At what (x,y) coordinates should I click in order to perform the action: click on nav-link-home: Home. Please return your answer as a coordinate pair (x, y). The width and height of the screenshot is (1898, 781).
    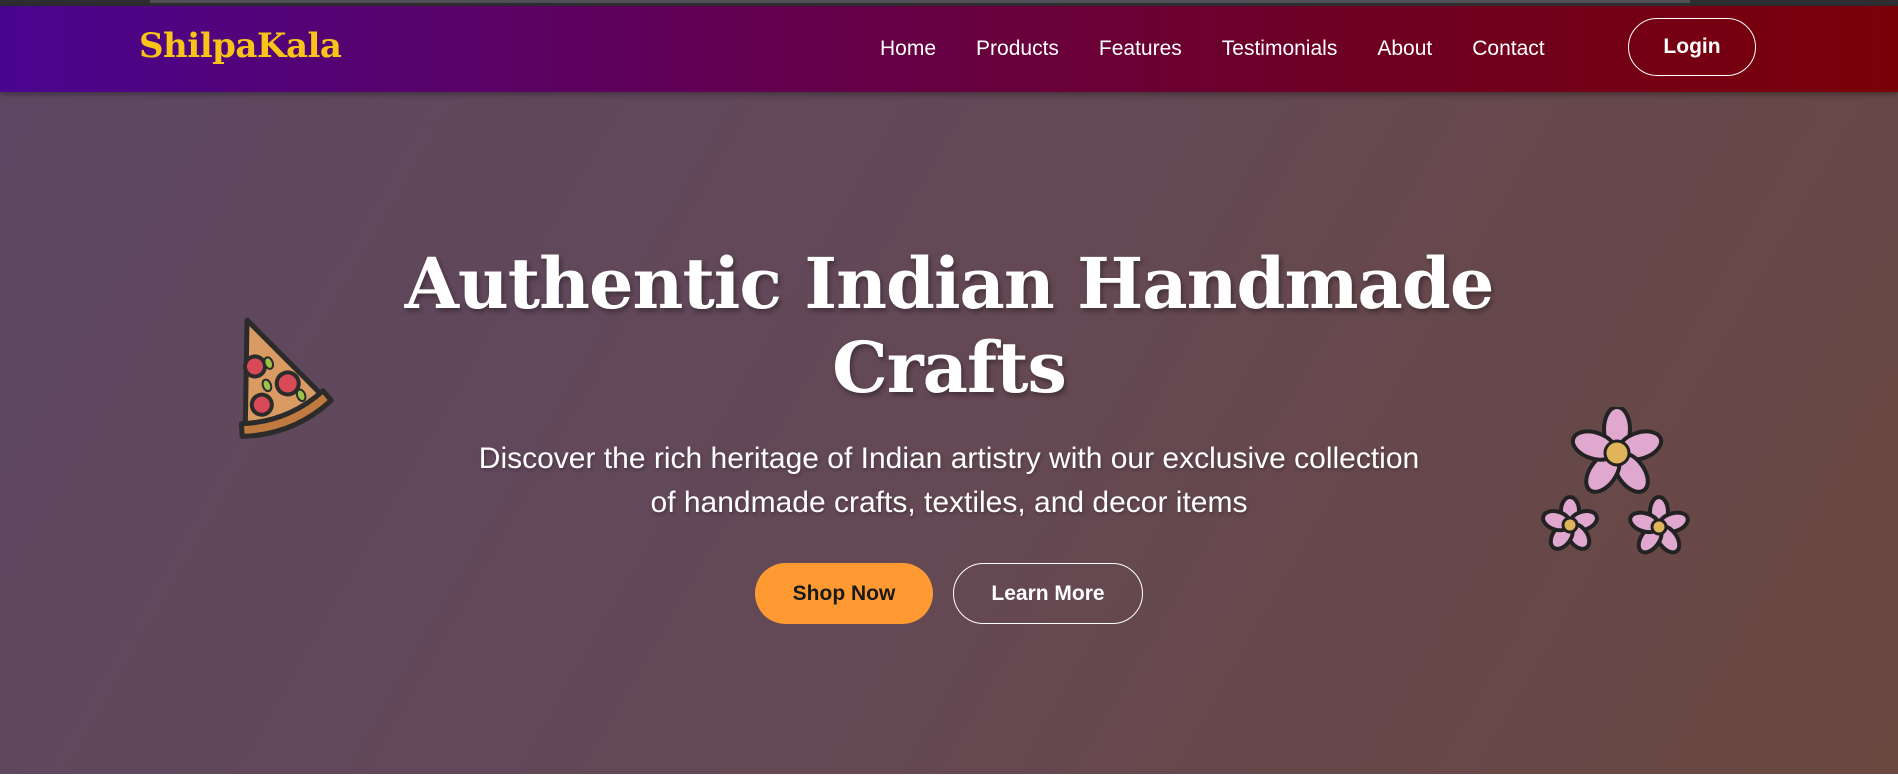
    Looking at the image, I should click on (908, 49).